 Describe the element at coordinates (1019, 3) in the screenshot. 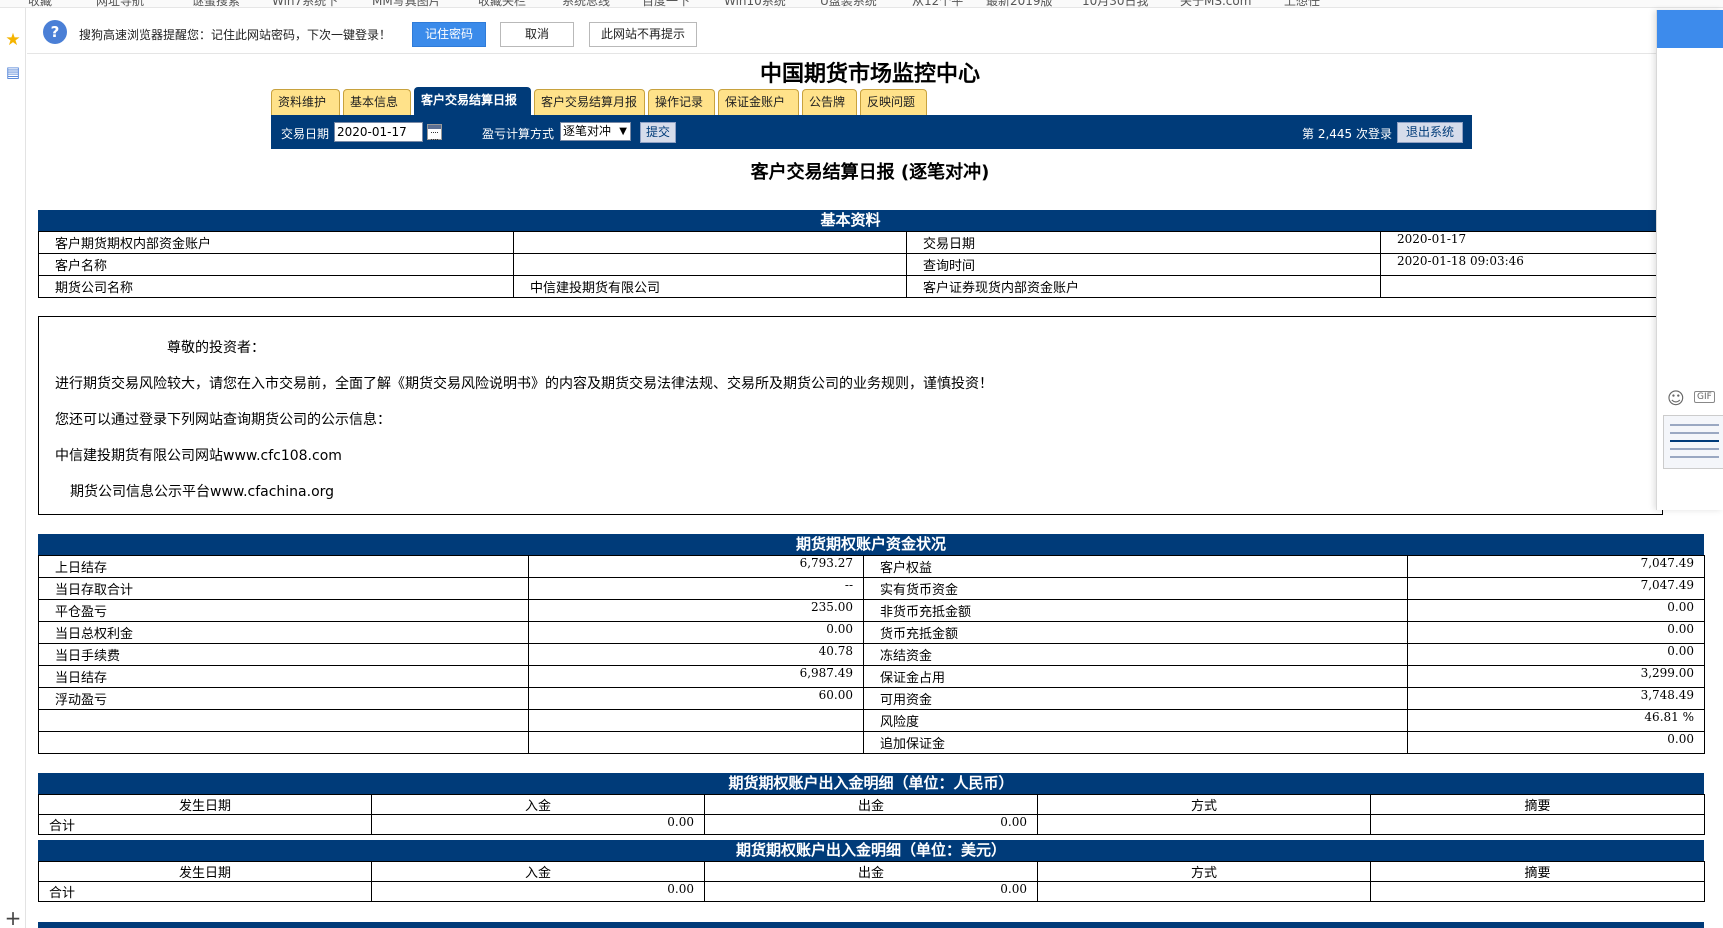

I see `bookmark-item: 最新2019版` at that location.